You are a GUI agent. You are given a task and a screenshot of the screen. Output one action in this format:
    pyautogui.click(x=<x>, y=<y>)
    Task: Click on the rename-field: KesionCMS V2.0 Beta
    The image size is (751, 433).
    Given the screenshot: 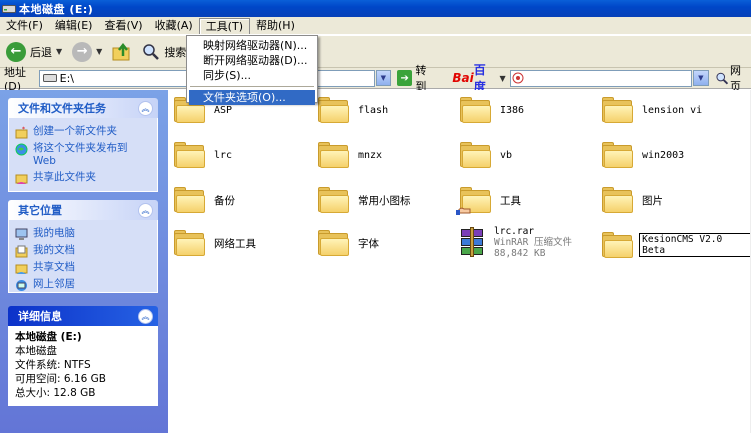 What is the action you would take?
    pyautogui.click(x=695, y=245)
    